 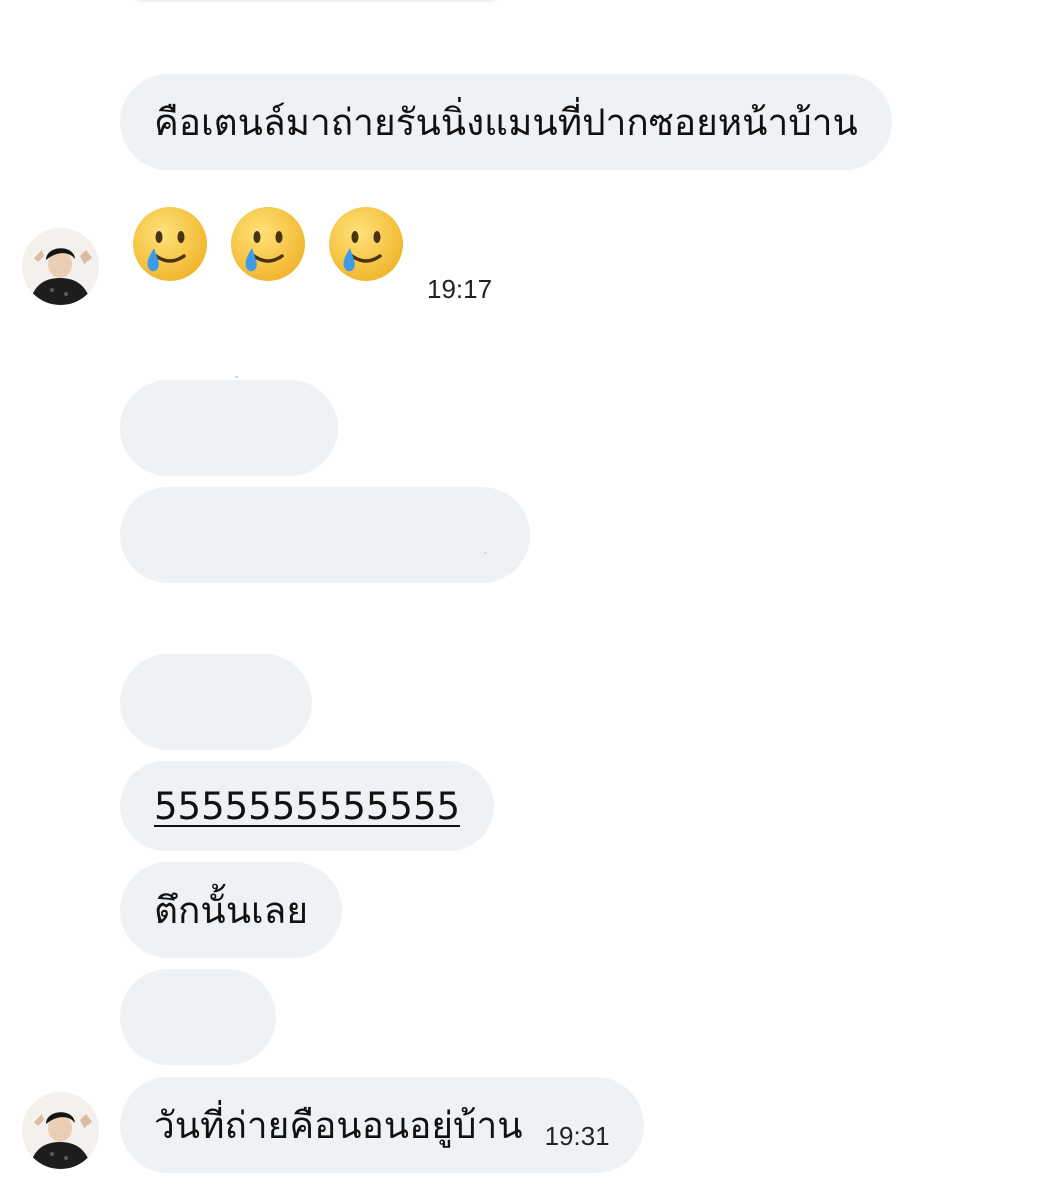 I want to click on message-bubble: วันที่ถ่ายคือนอนอยู่บ้าน 19:31, so click(x=382, y=1125).